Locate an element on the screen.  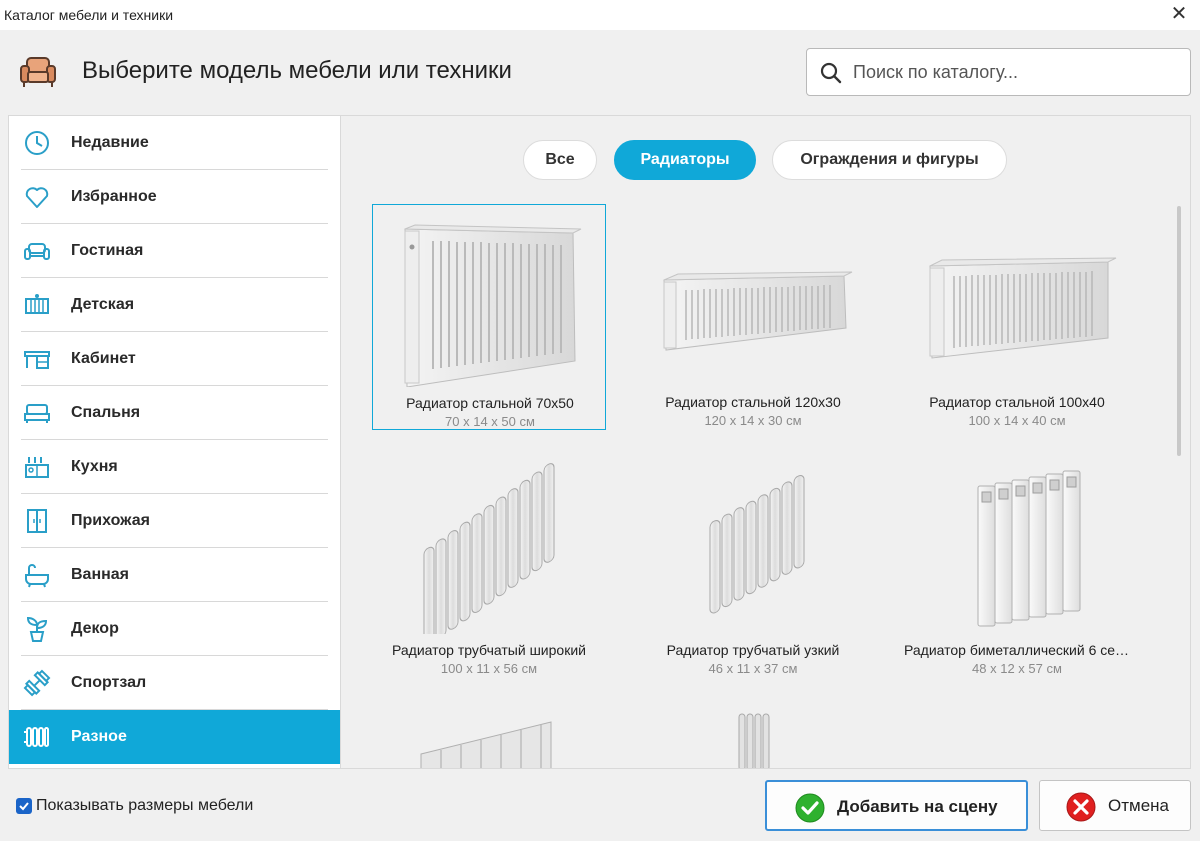
sidebar-item-label: Недавние is located at coordinates (110, 142).